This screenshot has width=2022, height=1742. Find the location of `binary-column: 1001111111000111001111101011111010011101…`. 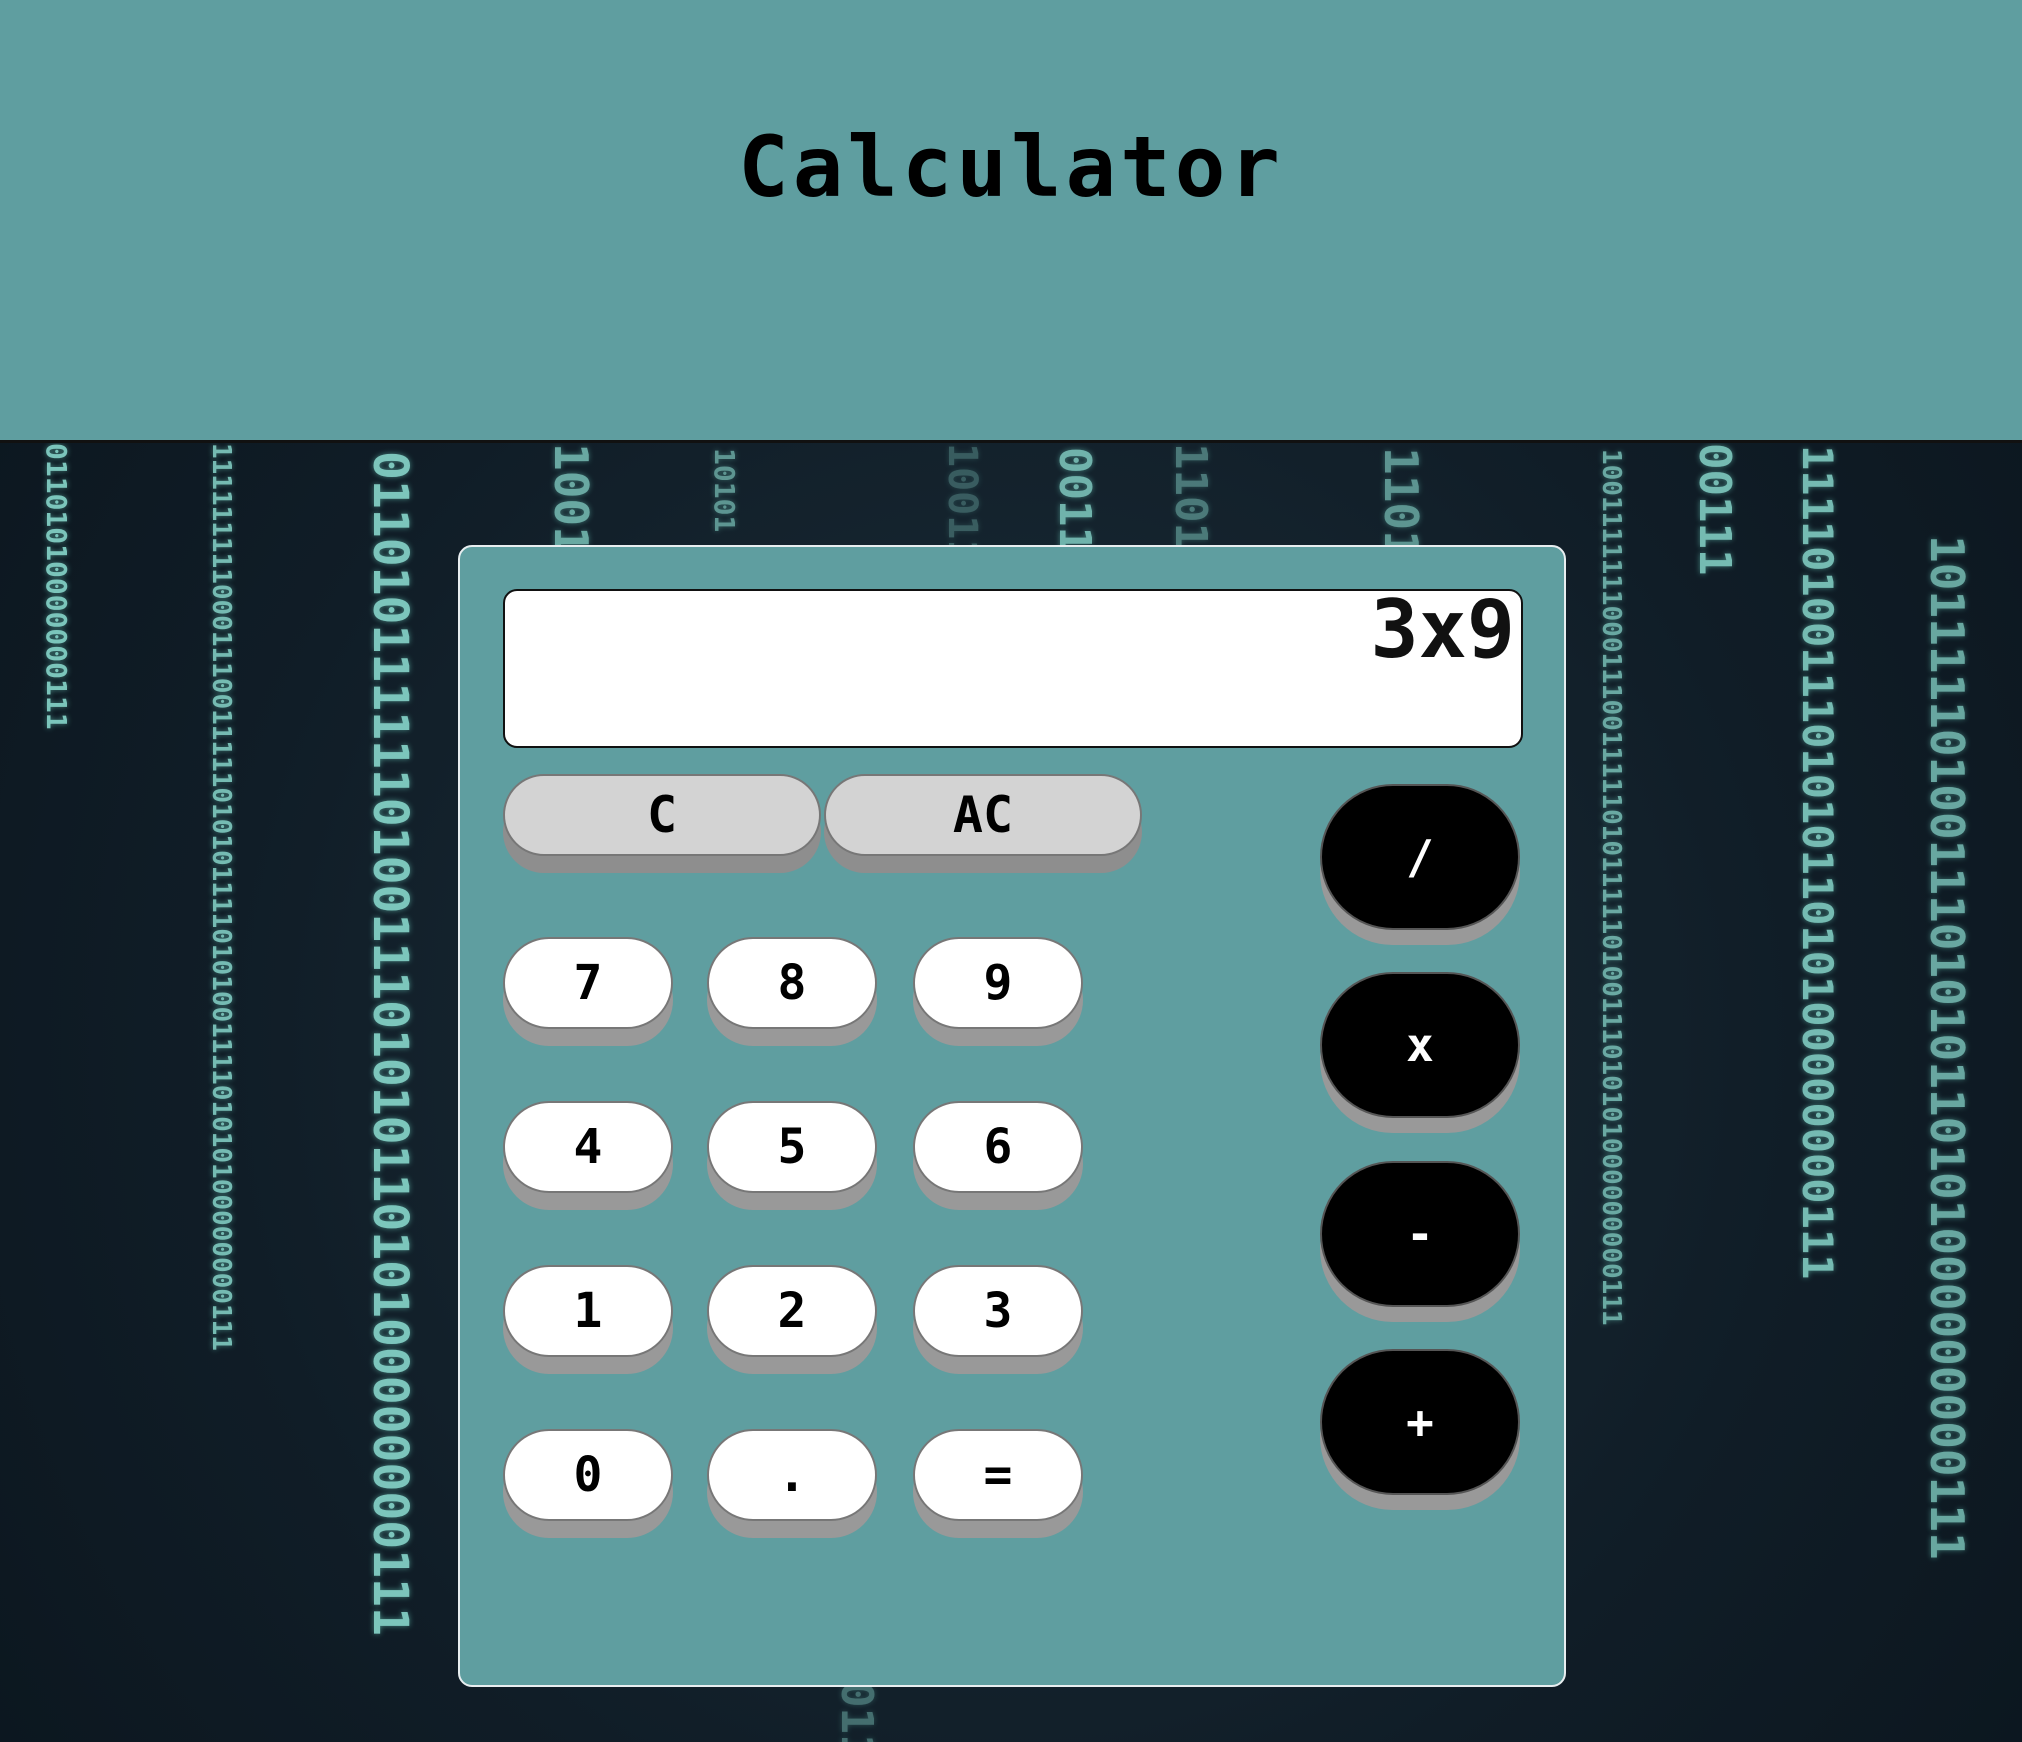

binary-column: 1001111111000111001111101011111010011101… is located at coordinates (1611, 887).